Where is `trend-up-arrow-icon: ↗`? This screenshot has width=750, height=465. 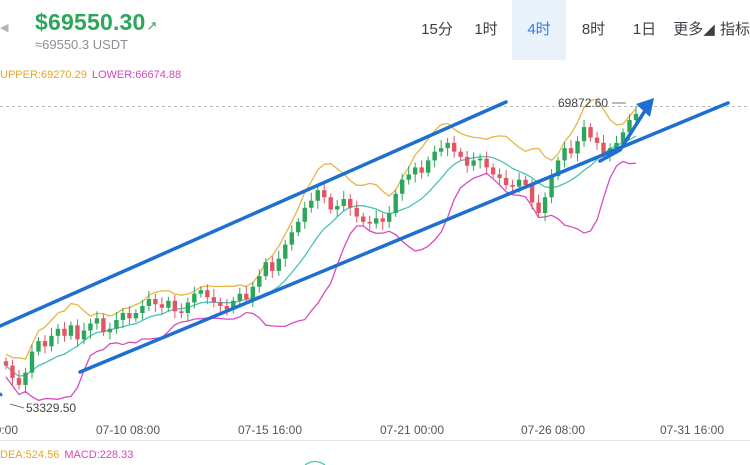
trend-up-arrow-icon: ↗ is located at coordinates (152, 25).